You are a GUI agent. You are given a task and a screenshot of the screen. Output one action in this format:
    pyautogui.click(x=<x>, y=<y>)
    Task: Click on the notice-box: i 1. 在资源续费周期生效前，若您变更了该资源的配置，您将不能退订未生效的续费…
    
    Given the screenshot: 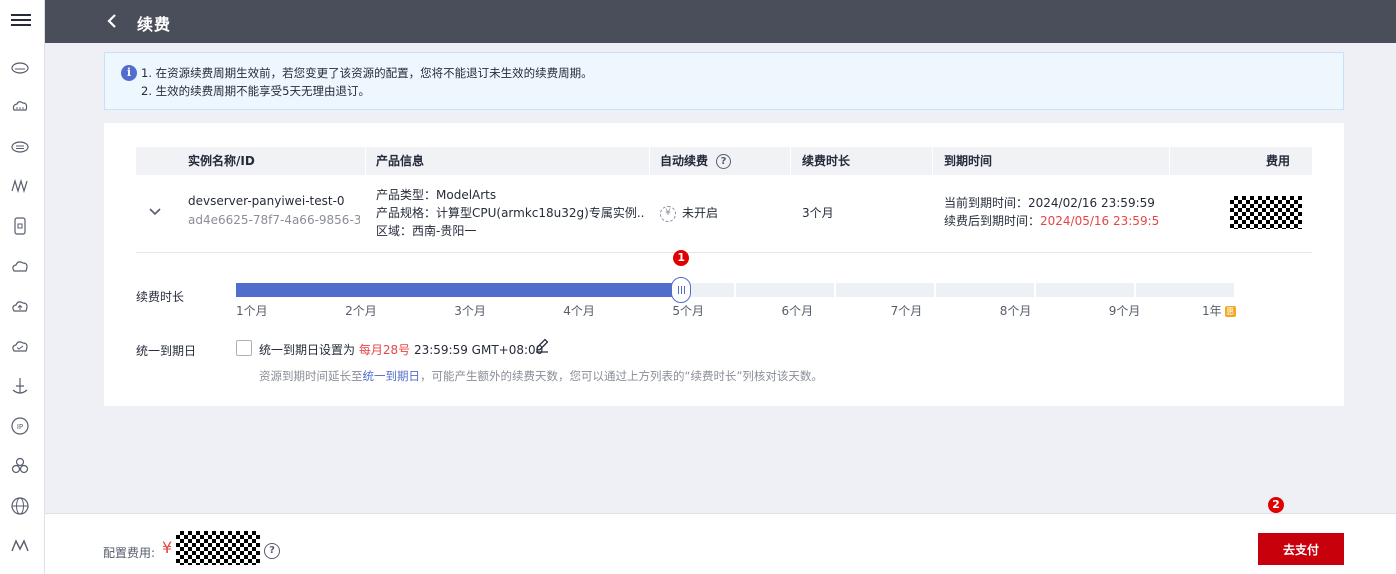 What is the action you would take?
    pyautogui.click(x=724, y=81)
    